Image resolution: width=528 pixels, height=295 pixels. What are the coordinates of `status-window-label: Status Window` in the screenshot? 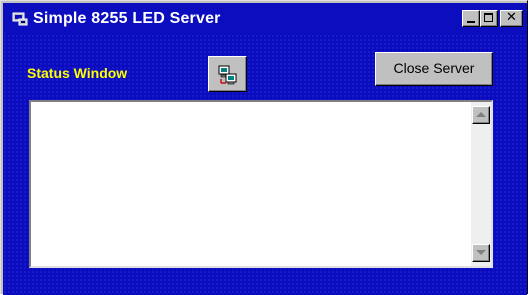 It's located at (77, 73).